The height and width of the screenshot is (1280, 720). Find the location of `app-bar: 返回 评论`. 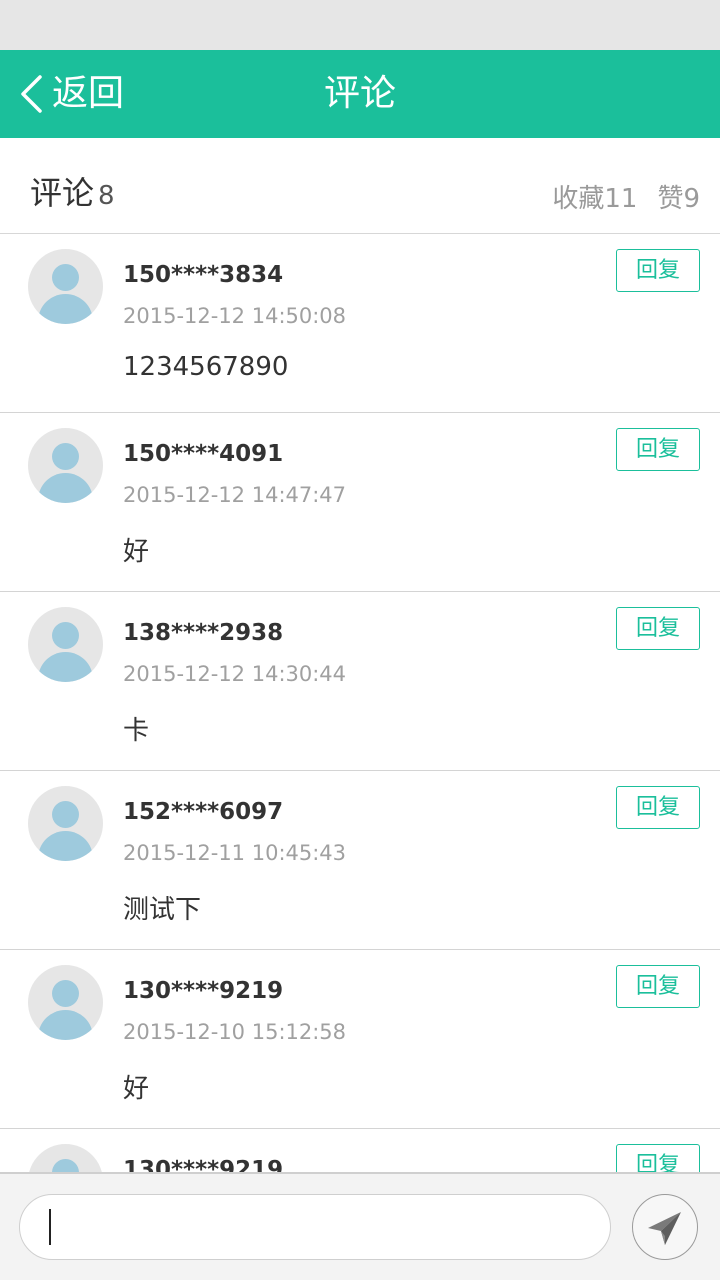

app-bar: 返回 评论 is located at coordinates (360, 94).